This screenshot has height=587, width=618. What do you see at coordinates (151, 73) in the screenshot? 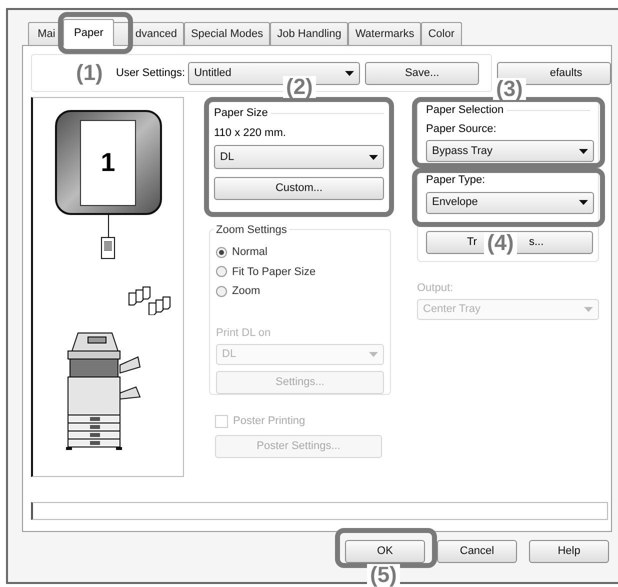
I see `user-settings-label: User Settings:` at bounding box center [151, 73].